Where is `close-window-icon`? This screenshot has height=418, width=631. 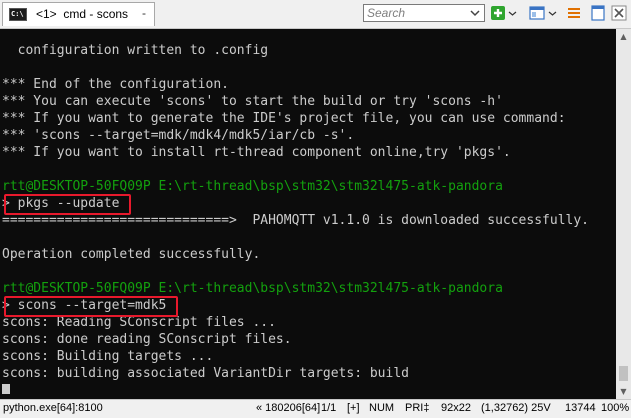 close-window-icon is located at coordinates (619, 13).